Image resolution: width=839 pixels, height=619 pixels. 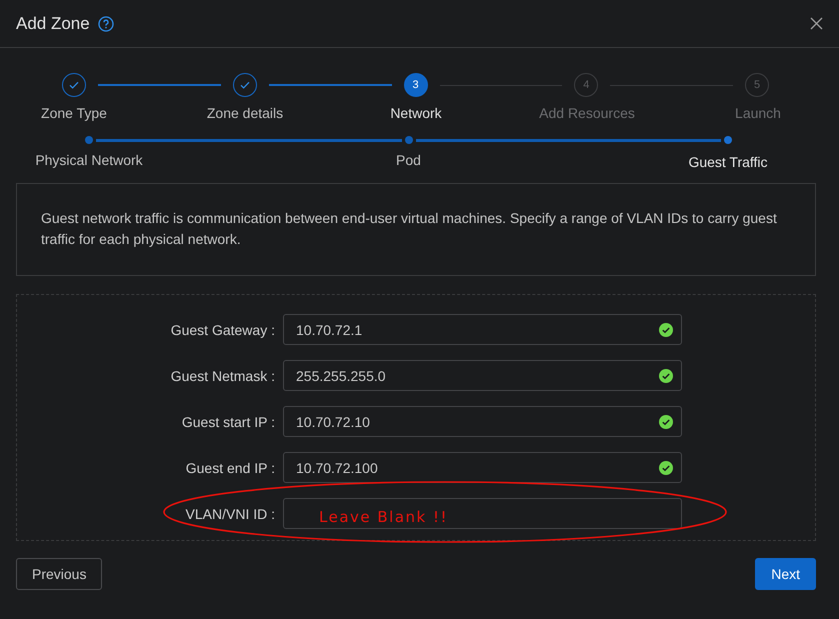 I want to click on next-button: Next, so click(x=785, y=574).